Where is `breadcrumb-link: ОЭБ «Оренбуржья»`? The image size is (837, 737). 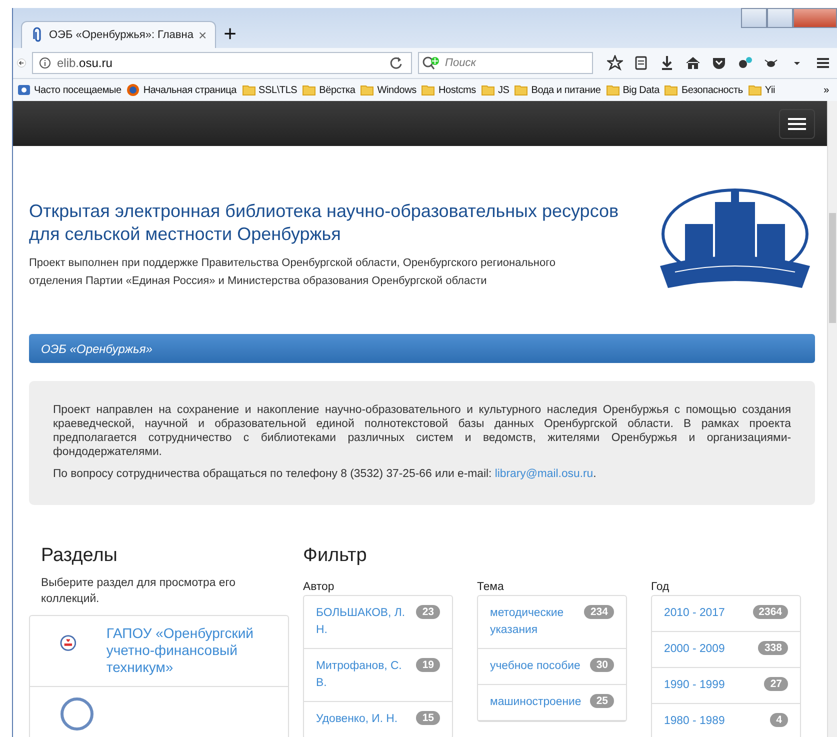
breadcrumb-link: ОЭБ «Оренбуржья» is located at coordinates (96, 349).